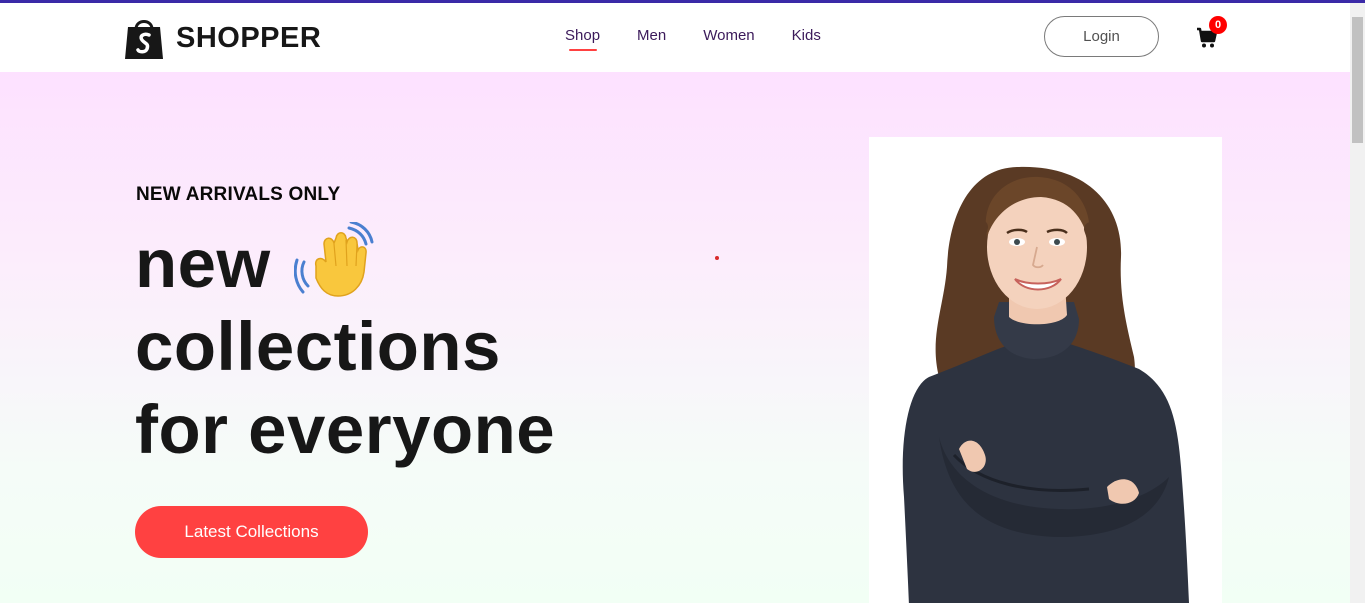  What do you see at coordinates (345, 429) in the screenshot?
I see `hero-headline-line-3: for everyone` at bounding box center [345, 429].